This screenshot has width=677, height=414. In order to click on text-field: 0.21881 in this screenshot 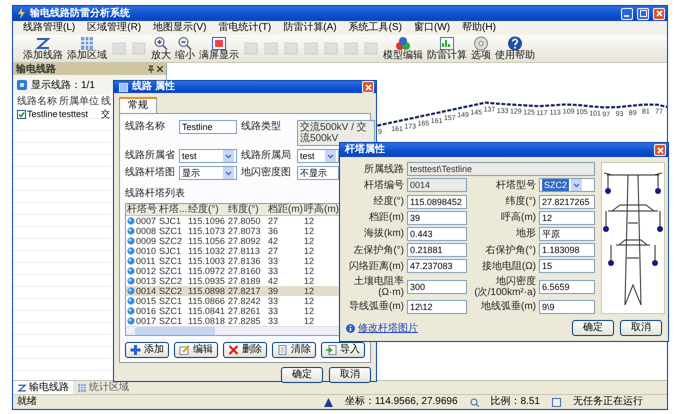, I will do `click(437, 250)`.